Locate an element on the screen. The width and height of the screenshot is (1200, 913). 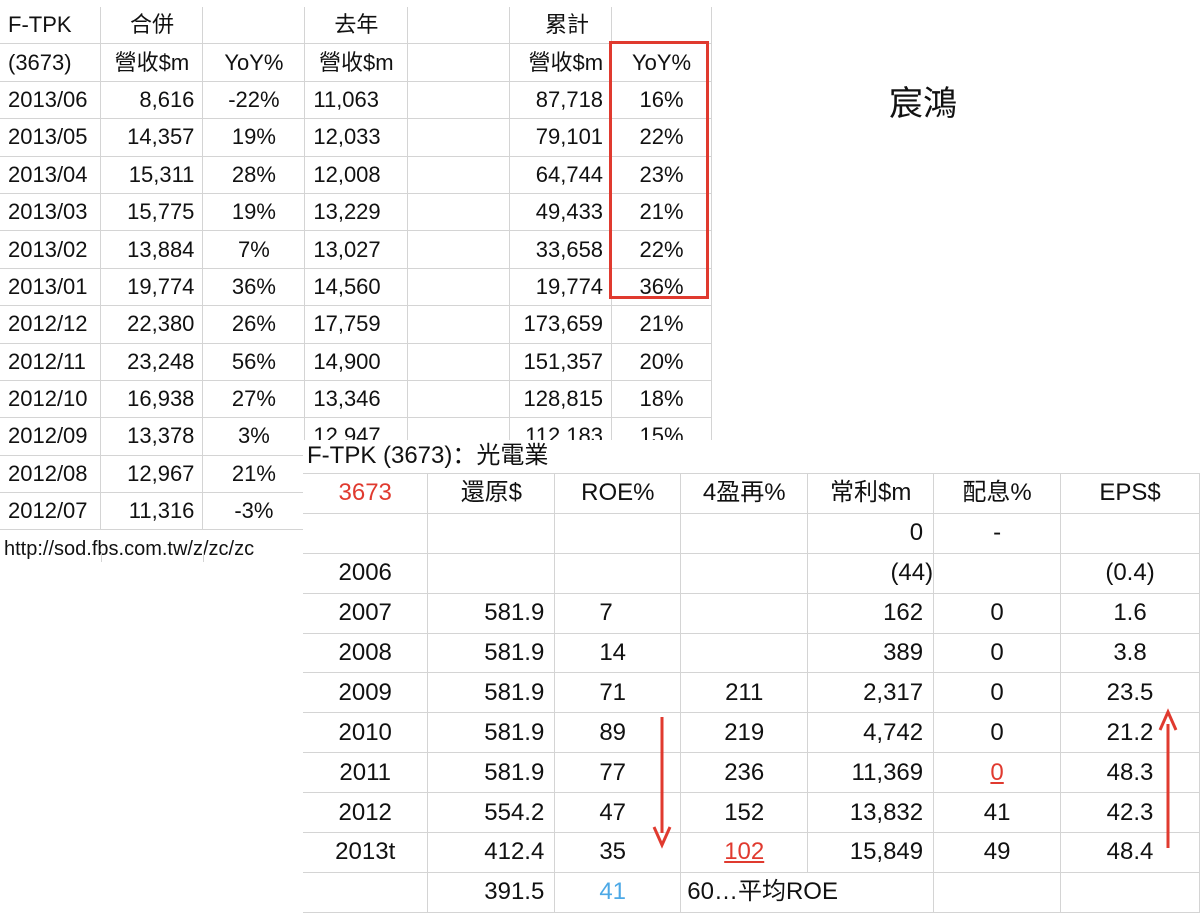
cumulative-cell: 19,774 is located at coordinates (561, 287).